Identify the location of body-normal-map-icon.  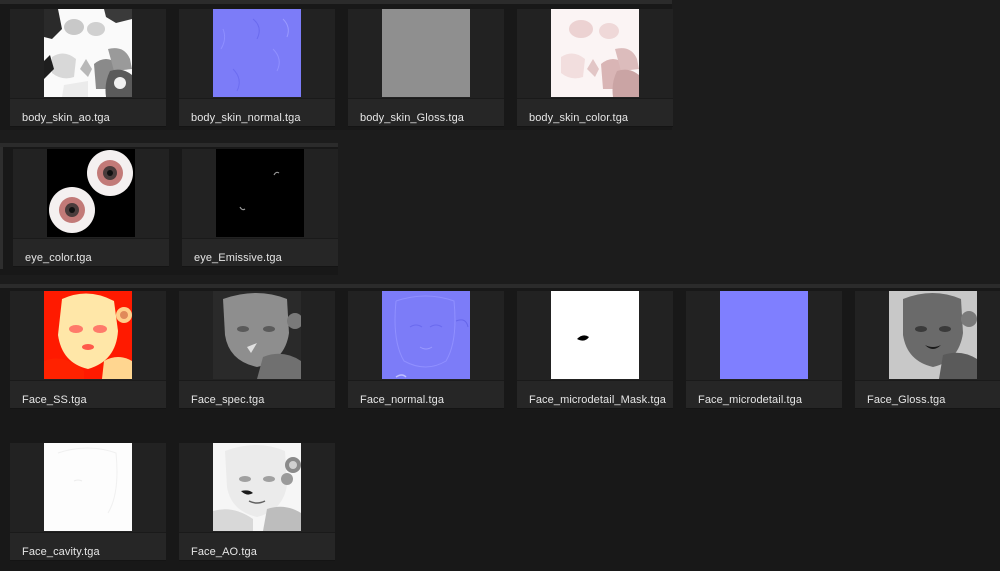
(257, 53).